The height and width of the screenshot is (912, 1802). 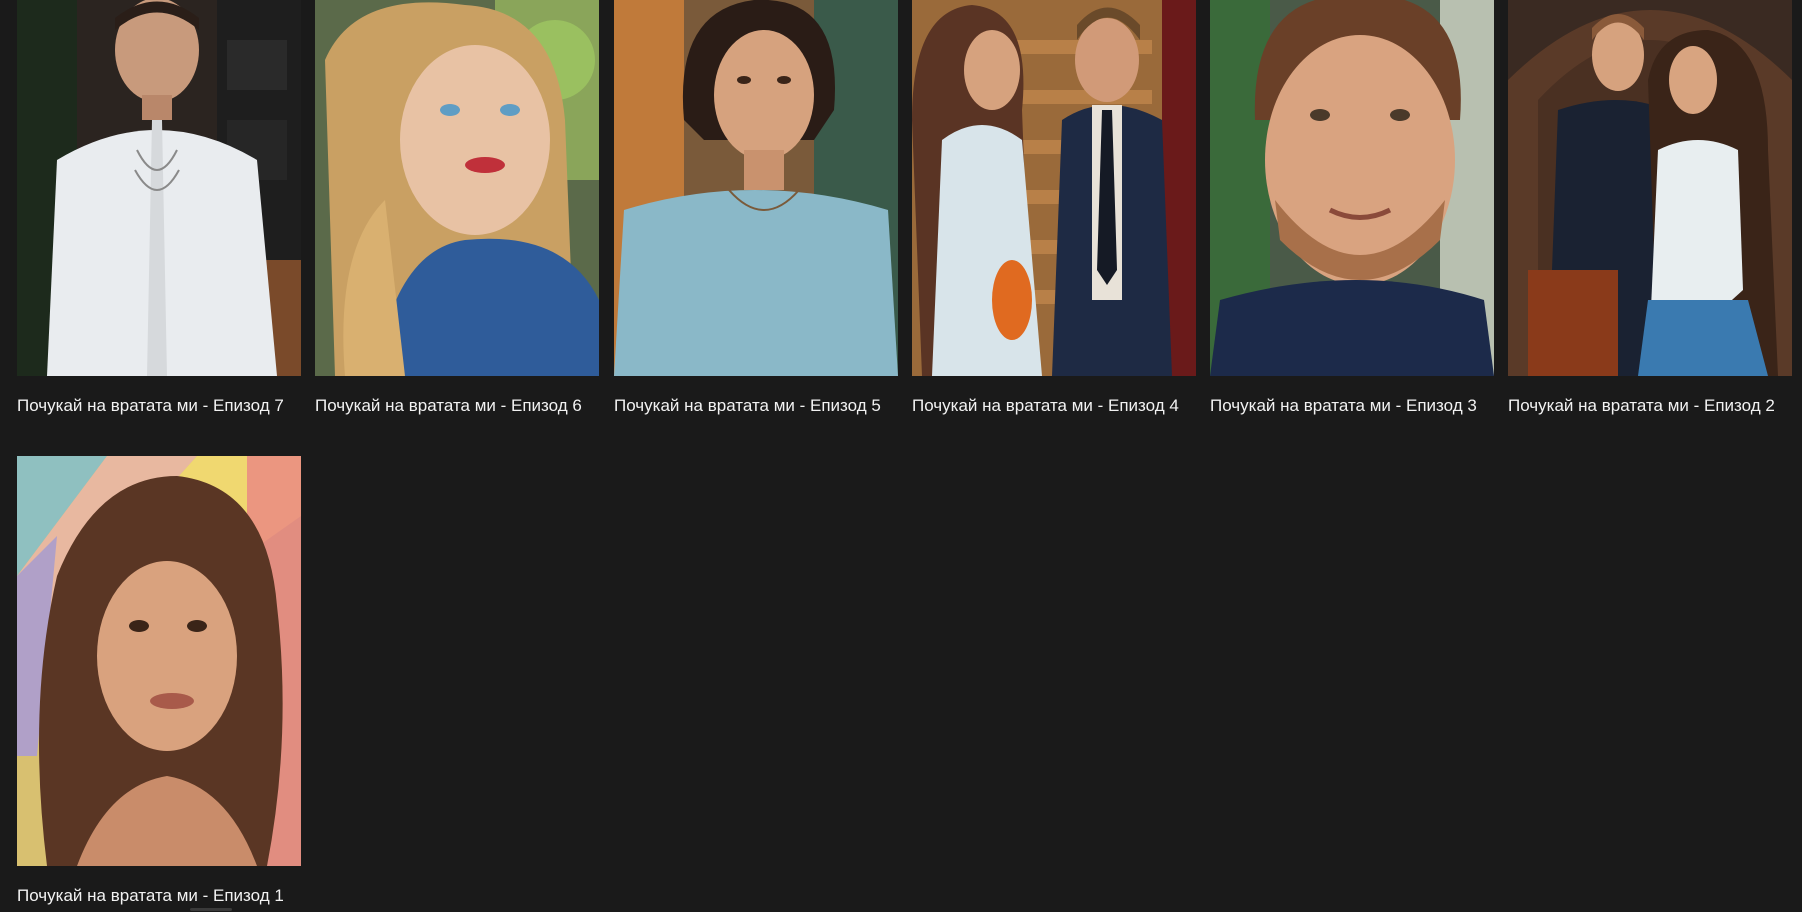 What do you see at coordinates (211, 909) in the screenshot?
I see `scrollbar-thumb` at bounding box center [211, 909].